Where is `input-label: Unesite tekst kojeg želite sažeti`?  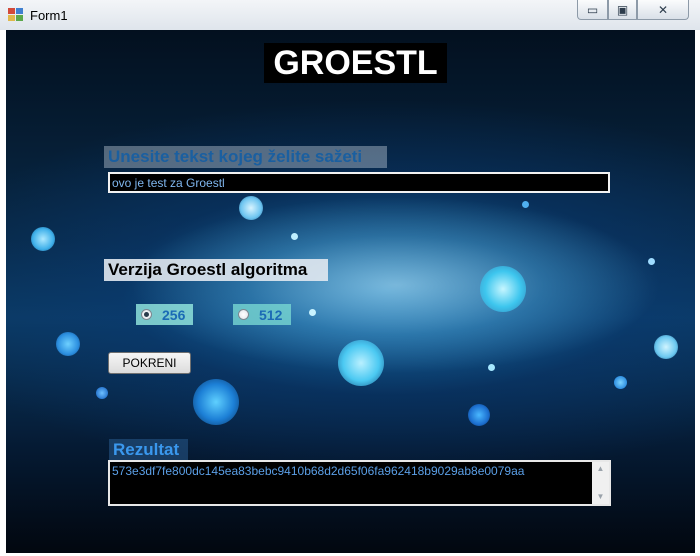
input-label: Unesite tekst kojeg želite sažeti is located at coordinates (245, 157).